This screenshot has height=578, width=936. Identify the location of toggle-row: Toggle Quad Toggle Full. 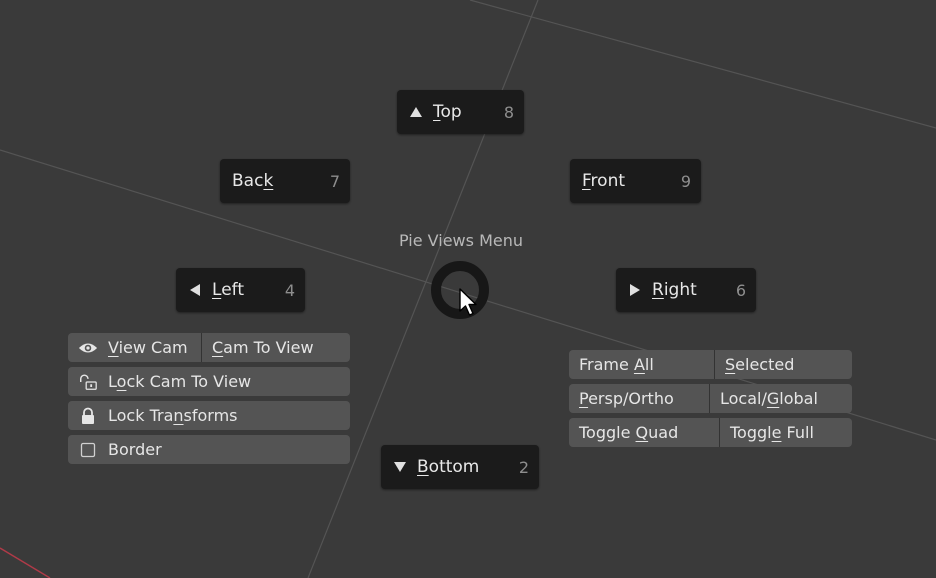
(710, 432).